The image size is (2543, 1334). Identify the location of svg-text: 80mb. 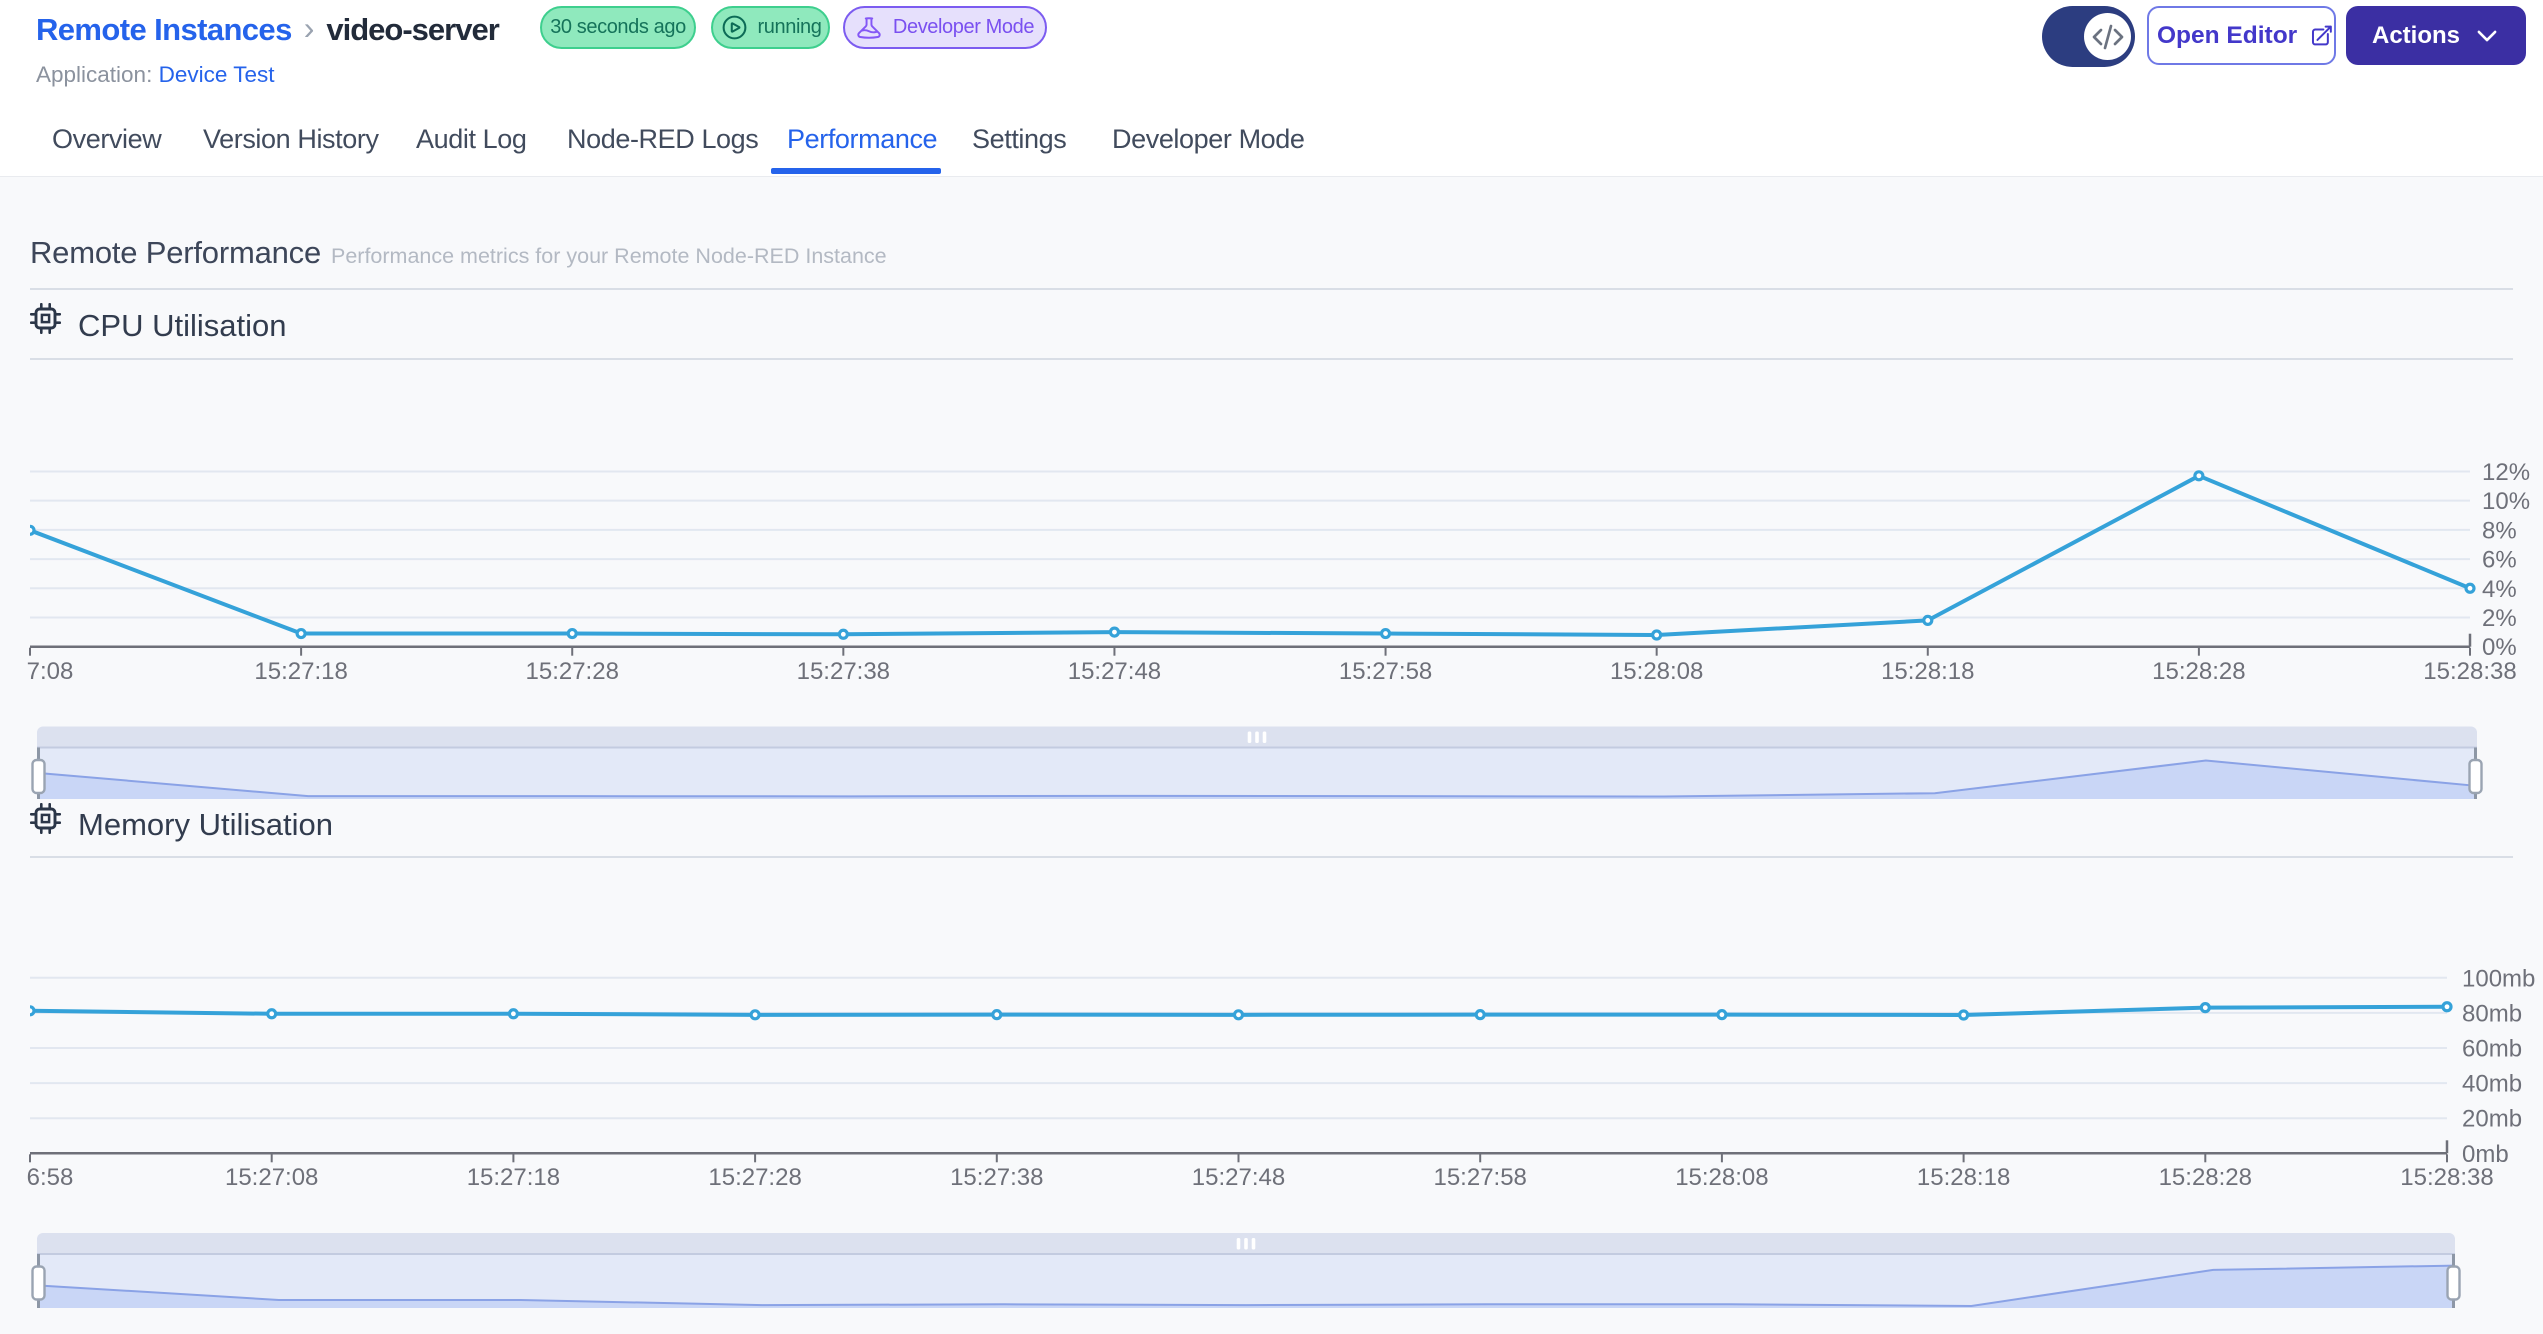
(2492, 1013).